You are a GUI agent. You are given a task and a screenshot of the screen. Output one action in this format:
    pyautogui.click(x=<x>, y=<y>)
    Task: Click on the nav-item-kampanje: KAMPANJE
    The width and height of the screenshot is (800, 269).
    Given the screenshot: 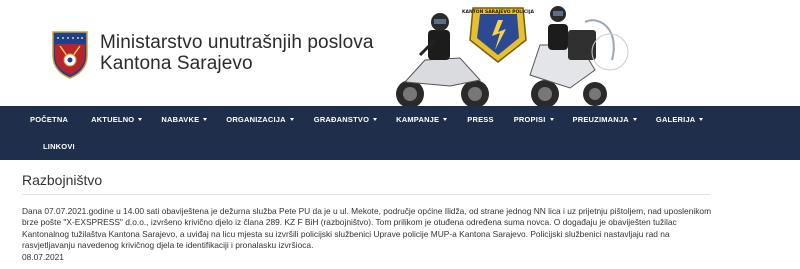 What is the action you would take?
    pyautogui.click(x=421, y=119)
    